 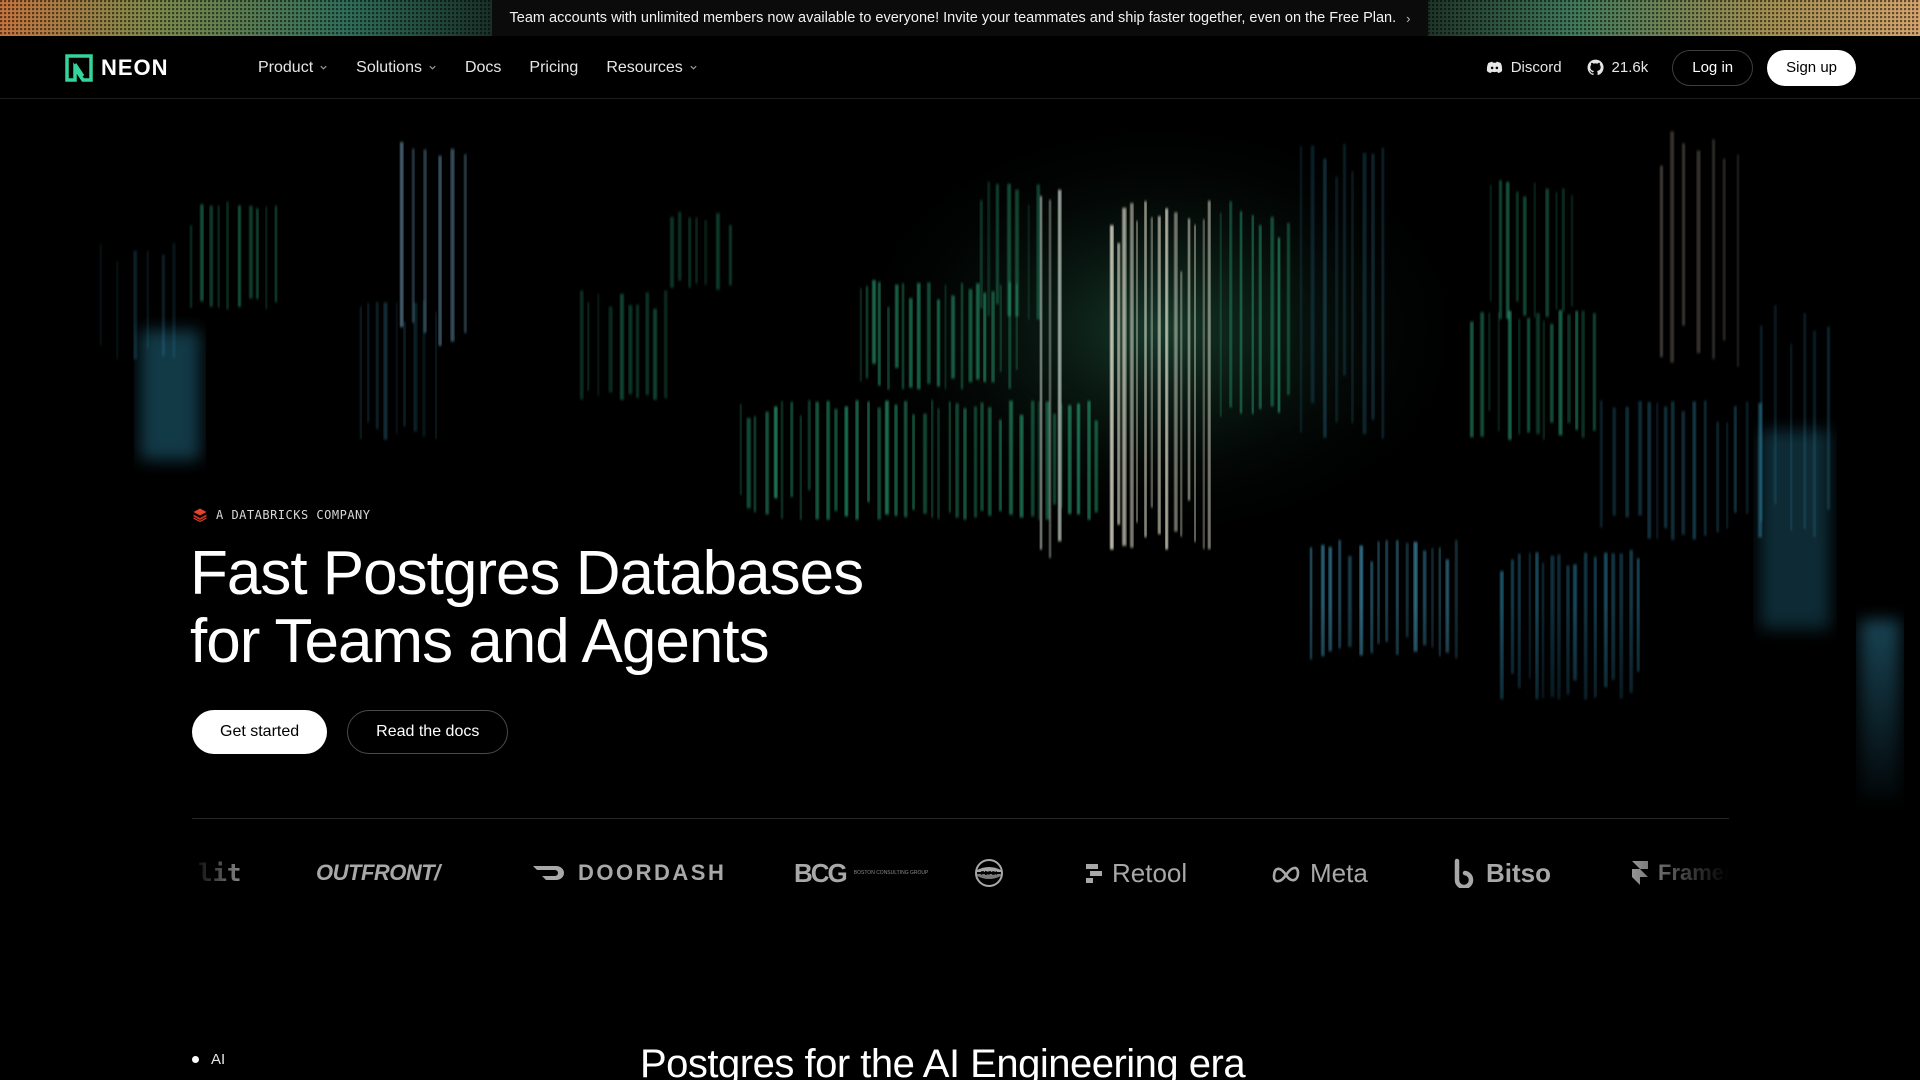 I want to click on customer-logo-doordash: DOORDASH, so click(x=629, y=873).